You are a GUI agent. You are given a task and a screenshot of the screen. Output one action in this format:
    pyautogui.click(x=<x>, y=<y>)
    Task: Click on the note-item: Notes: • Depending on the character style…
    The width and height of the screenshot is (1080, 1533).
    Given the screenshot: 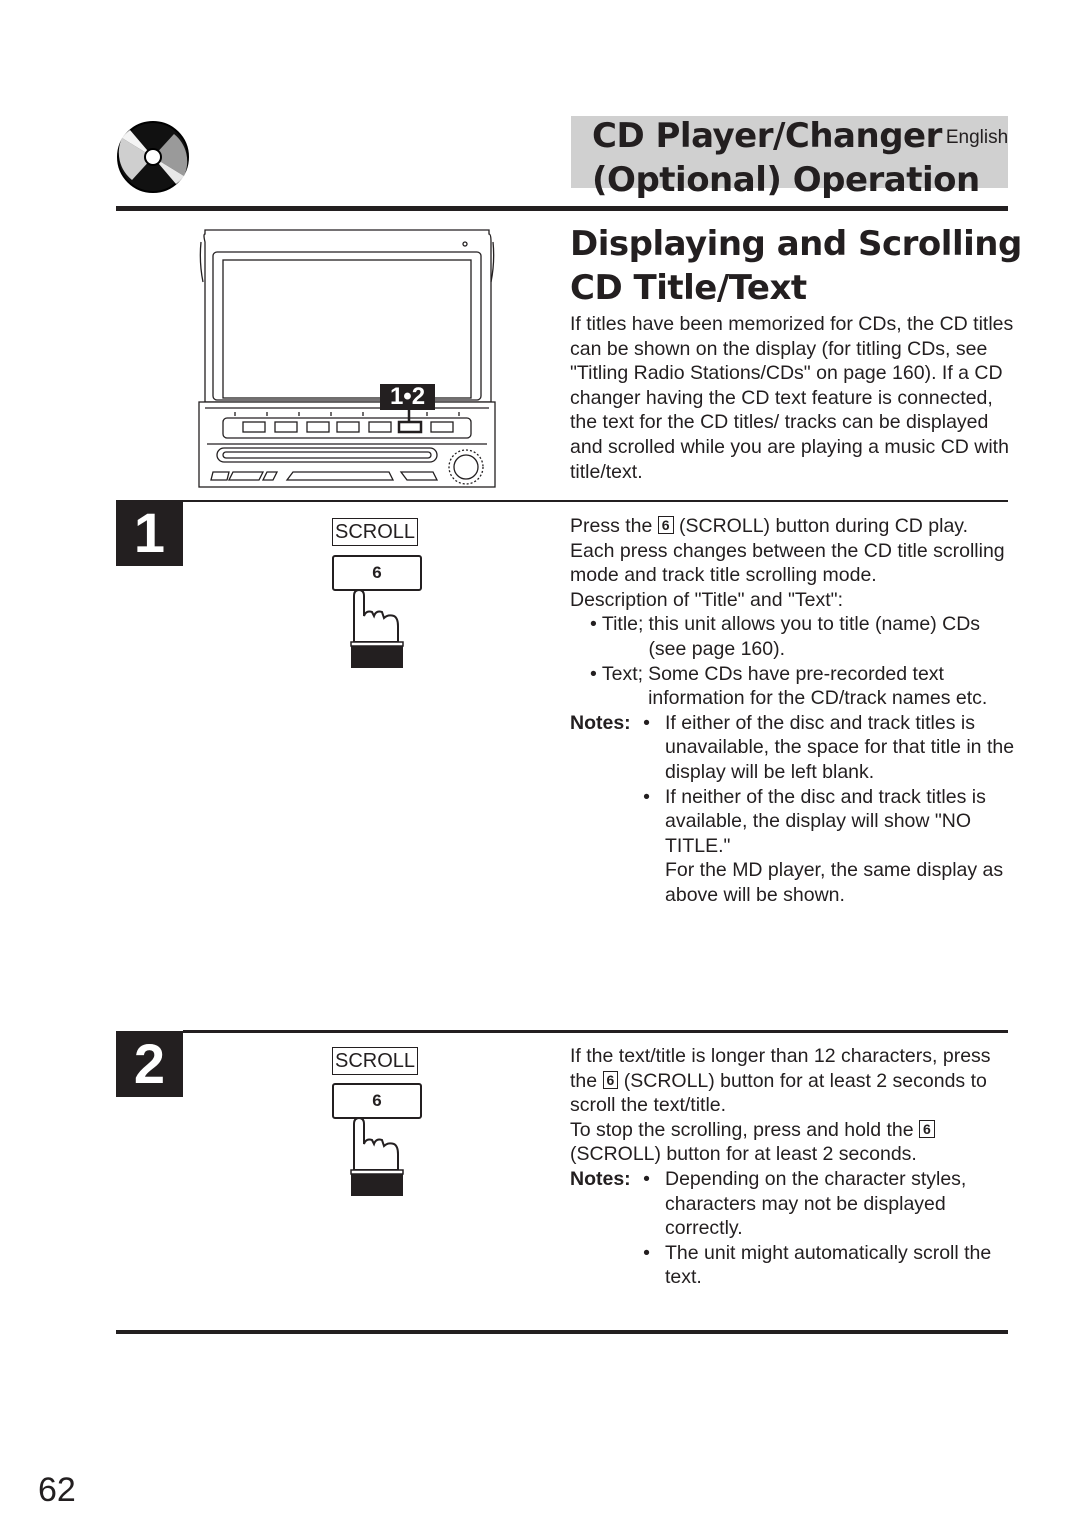 What is the action you would take?
    pyautogui.click(x=768, y=1203)
    